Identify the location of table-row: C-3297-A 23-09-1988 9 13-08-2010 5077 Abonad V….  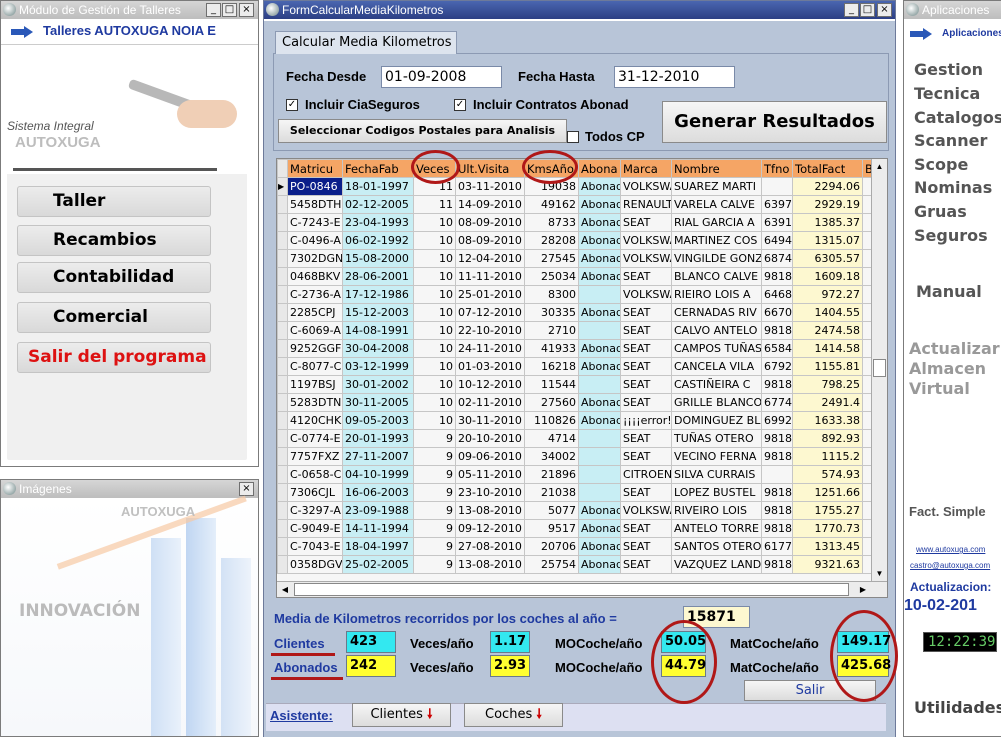
(575, 510).